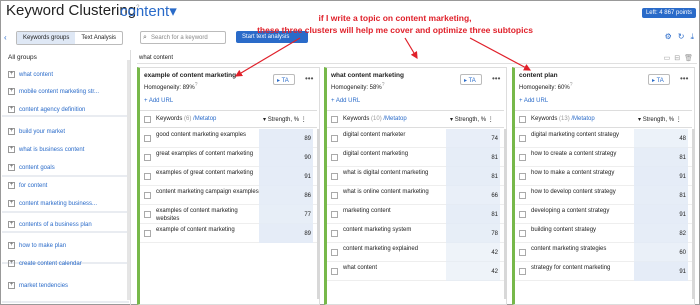  What do you see at coordinates (50, 227) in the screenshot?
I see `sidebar-item: + contents of a business plan` at bounding box center [50, 227].